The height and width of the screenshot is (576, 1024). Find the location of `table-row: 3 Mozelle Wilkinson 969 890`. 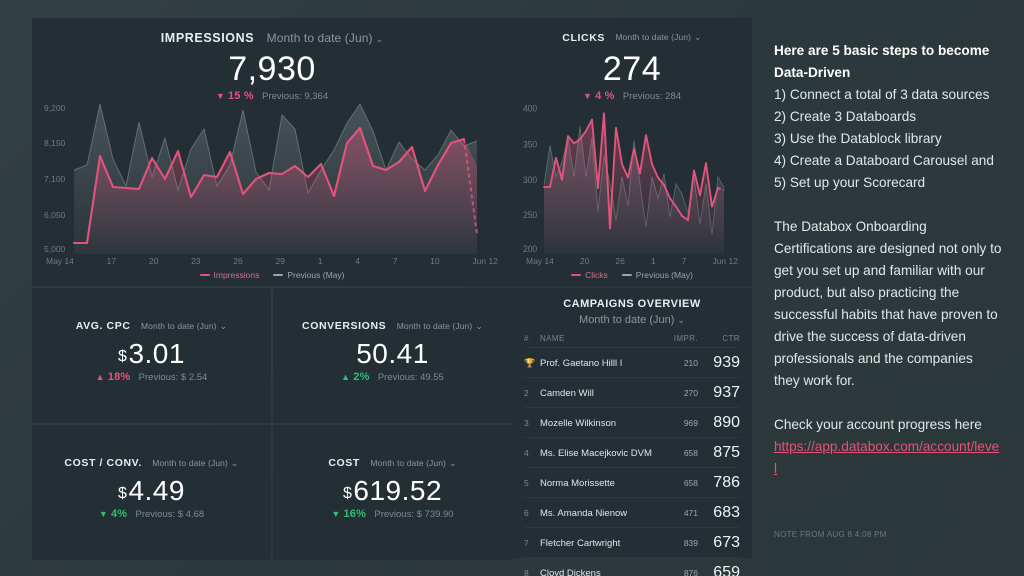

table-row: 3 Mozelle Wilkinson 969 890 is located at coordinates (632, 422).